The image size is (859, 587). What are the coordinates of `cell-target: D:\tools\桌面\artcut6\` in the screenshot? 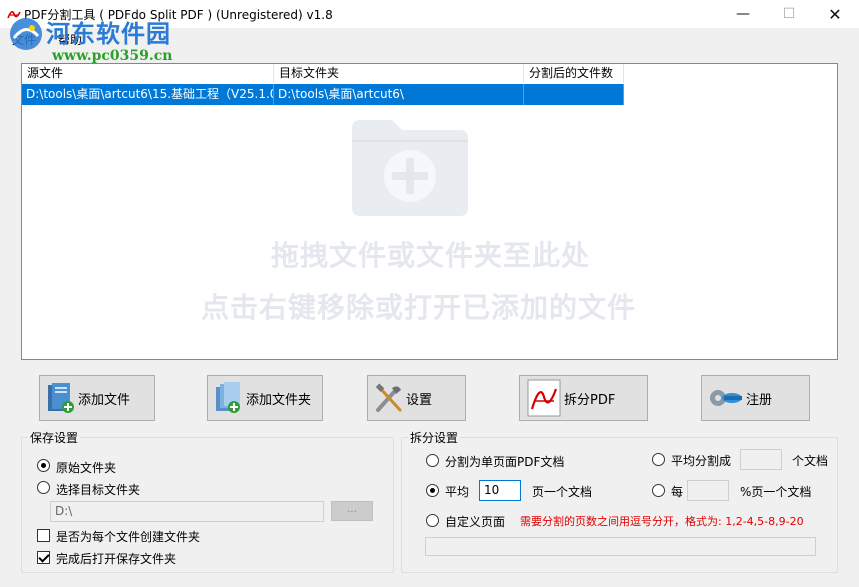 It's located at (399, 94).